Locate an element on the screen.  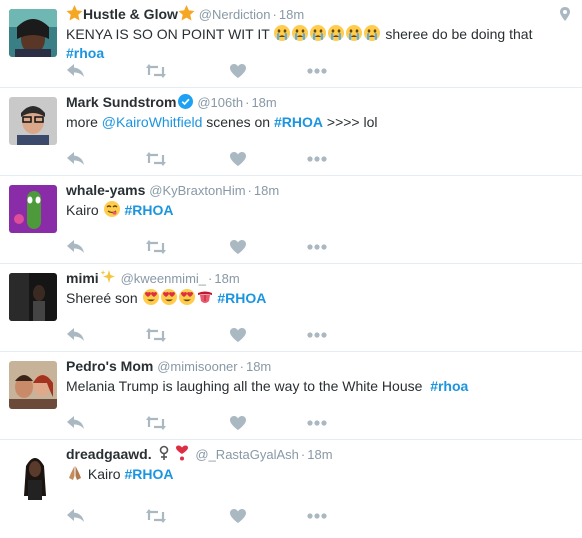
display-name: Mark Sundstrom is located at coordinates (121, 102).